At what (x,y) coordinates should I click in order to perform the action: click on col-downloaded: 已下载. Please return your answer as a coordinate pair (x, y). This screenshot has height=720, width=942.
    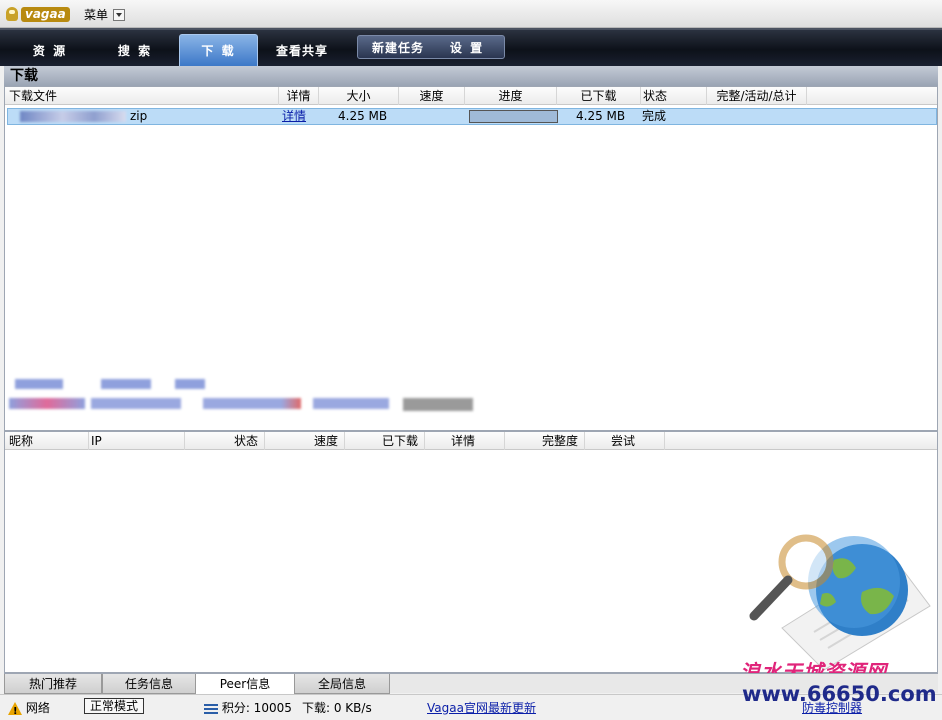
    Looking at the image, I should click on (599, 96).